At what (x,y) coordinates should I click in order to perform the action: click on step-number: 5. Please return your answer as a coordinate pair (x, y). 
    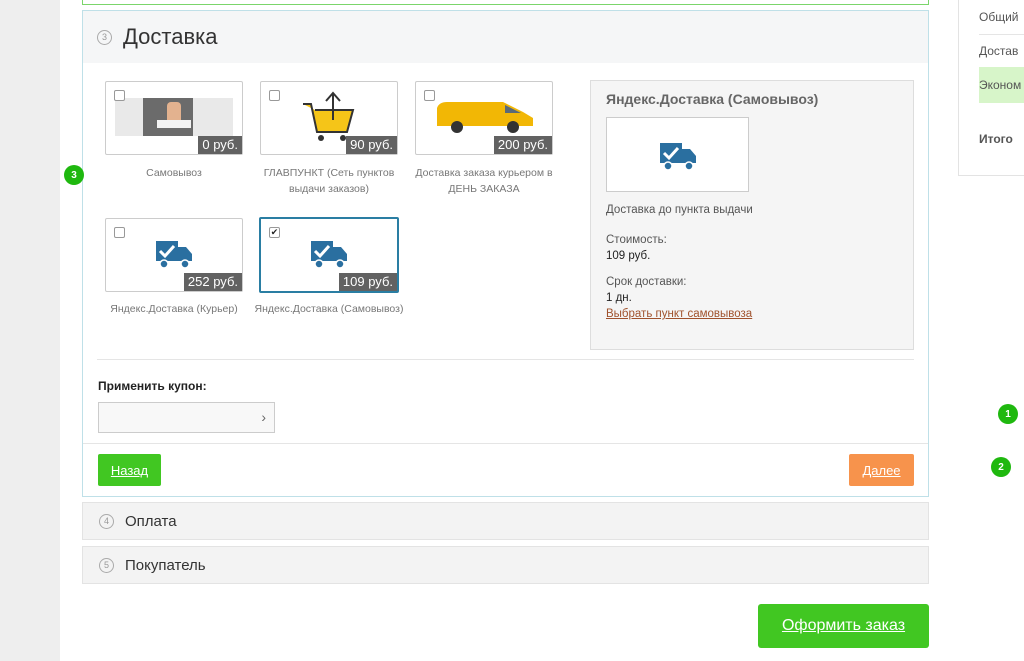
    Looking at the image, I should click on (106, 565).